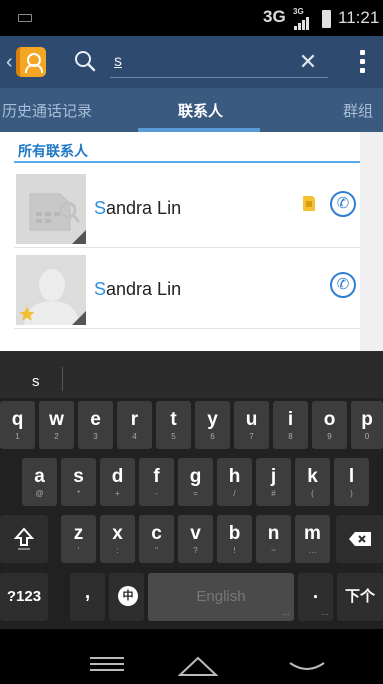 The width and height of the screenshot is (383, 684). I want to click on enter-key: 下个, so click(360, 597).